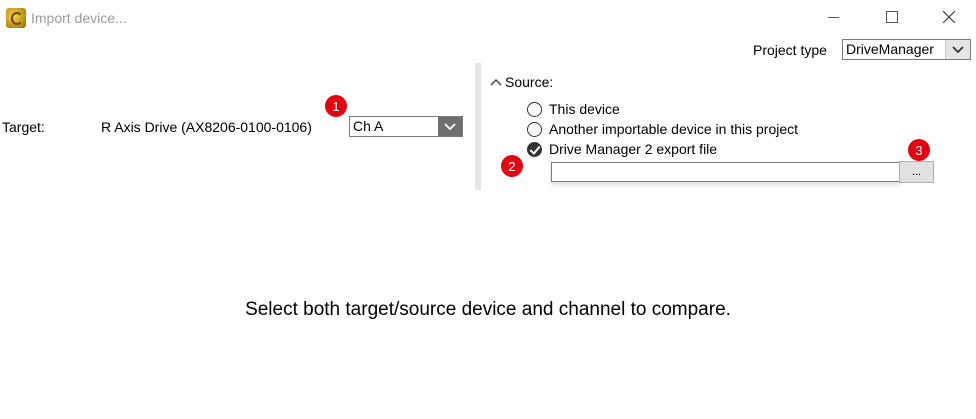 This screenshot has width=976, height=419. What do you see at coordinates (726, 172) in the screenshot?
I see `export-file-path-input` at bounding box center [726, 172].